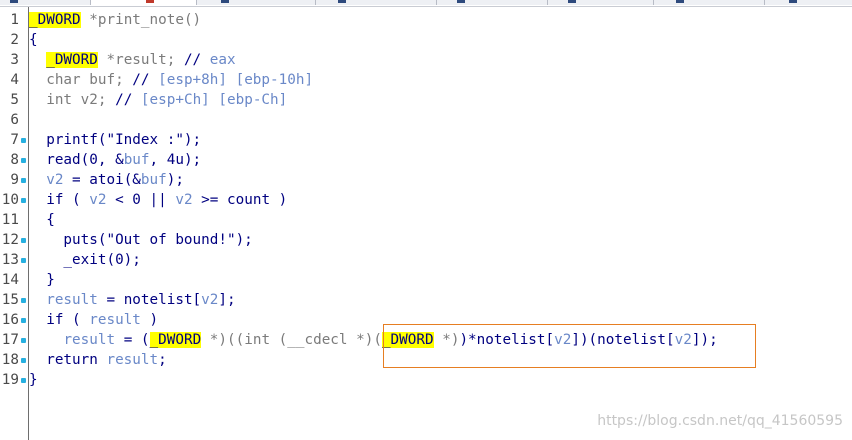  Describe the element at coordinates (85, 260) in the screenshot. I see `code-token: _exit(0);` at that location.